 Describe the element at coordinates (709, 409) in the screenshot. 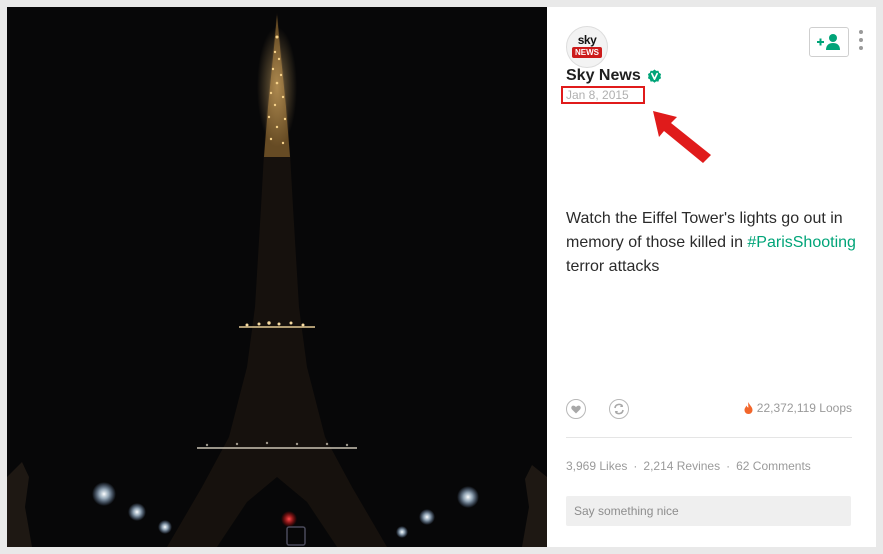

I see `action-bar: 22,372,119 Loops` at that location.